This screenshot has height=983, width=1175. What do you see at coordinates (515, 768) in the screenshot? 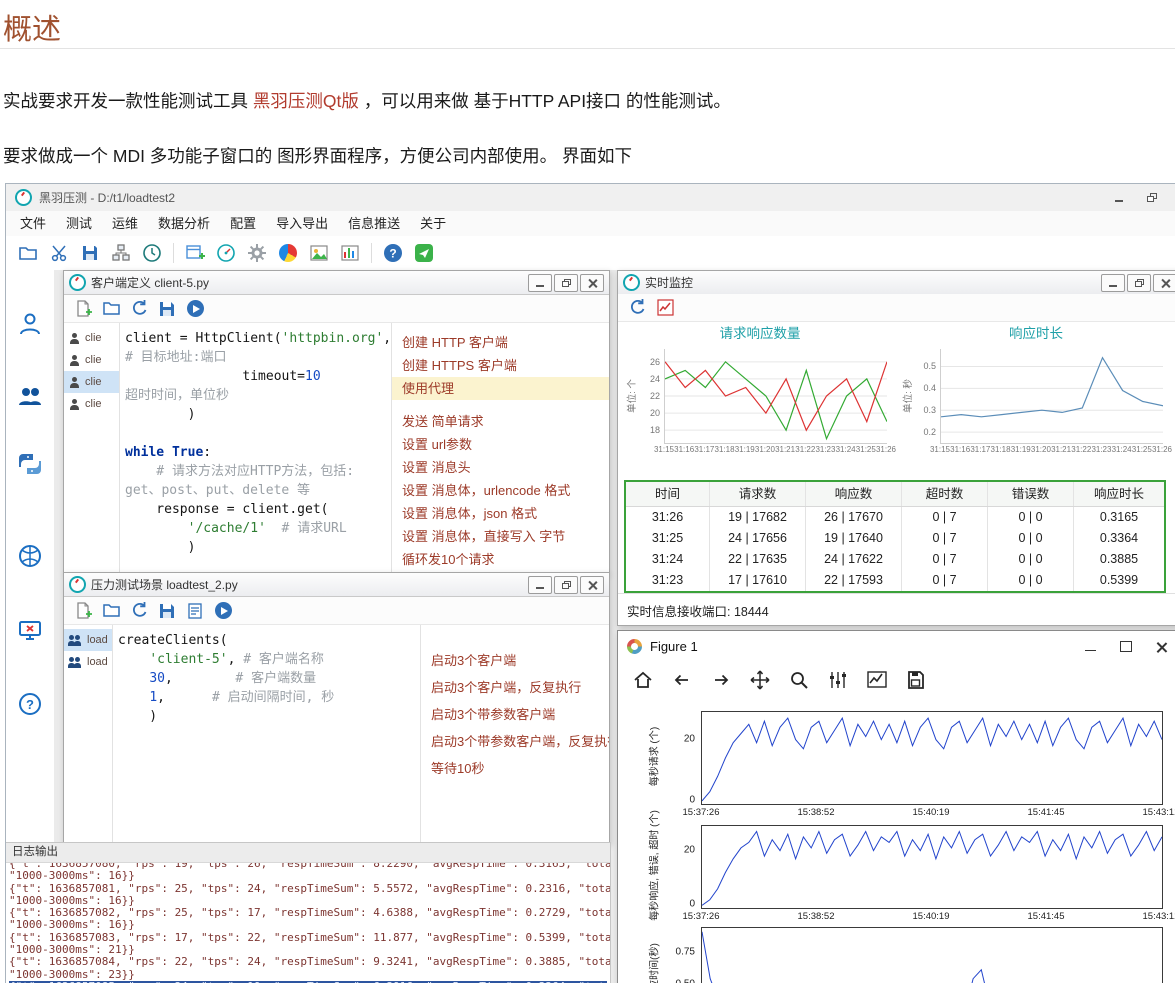
I see `snippet-link: 等待10秒` at bounding box center [515, 768].